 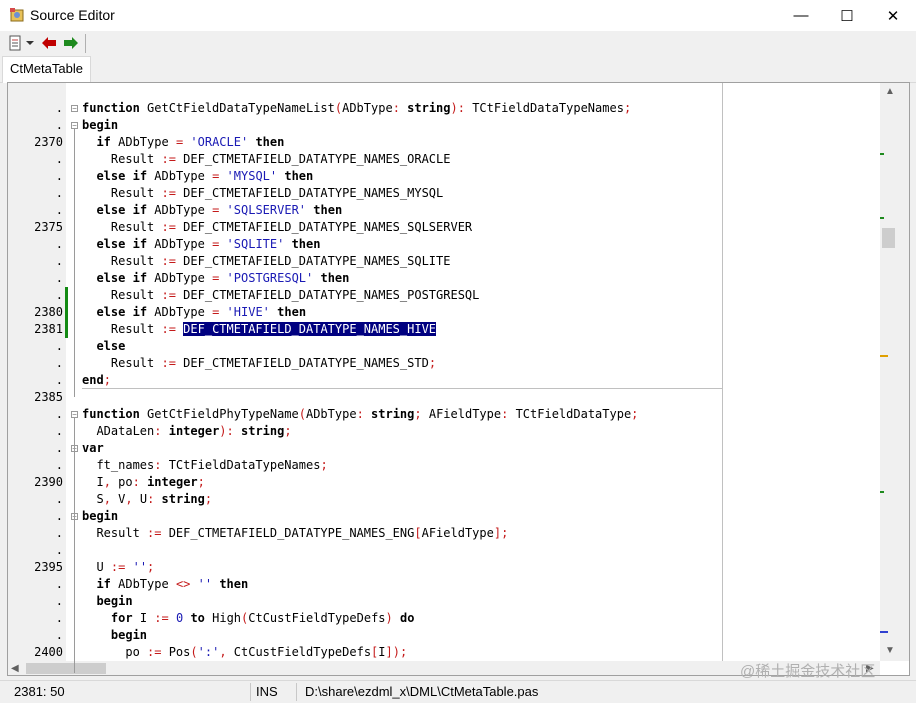 What do you see at coordinates (894, 372) in the screenshot?
I see `vertical-scrollbar: ▲ ▼` at bounding box center [894, 372].